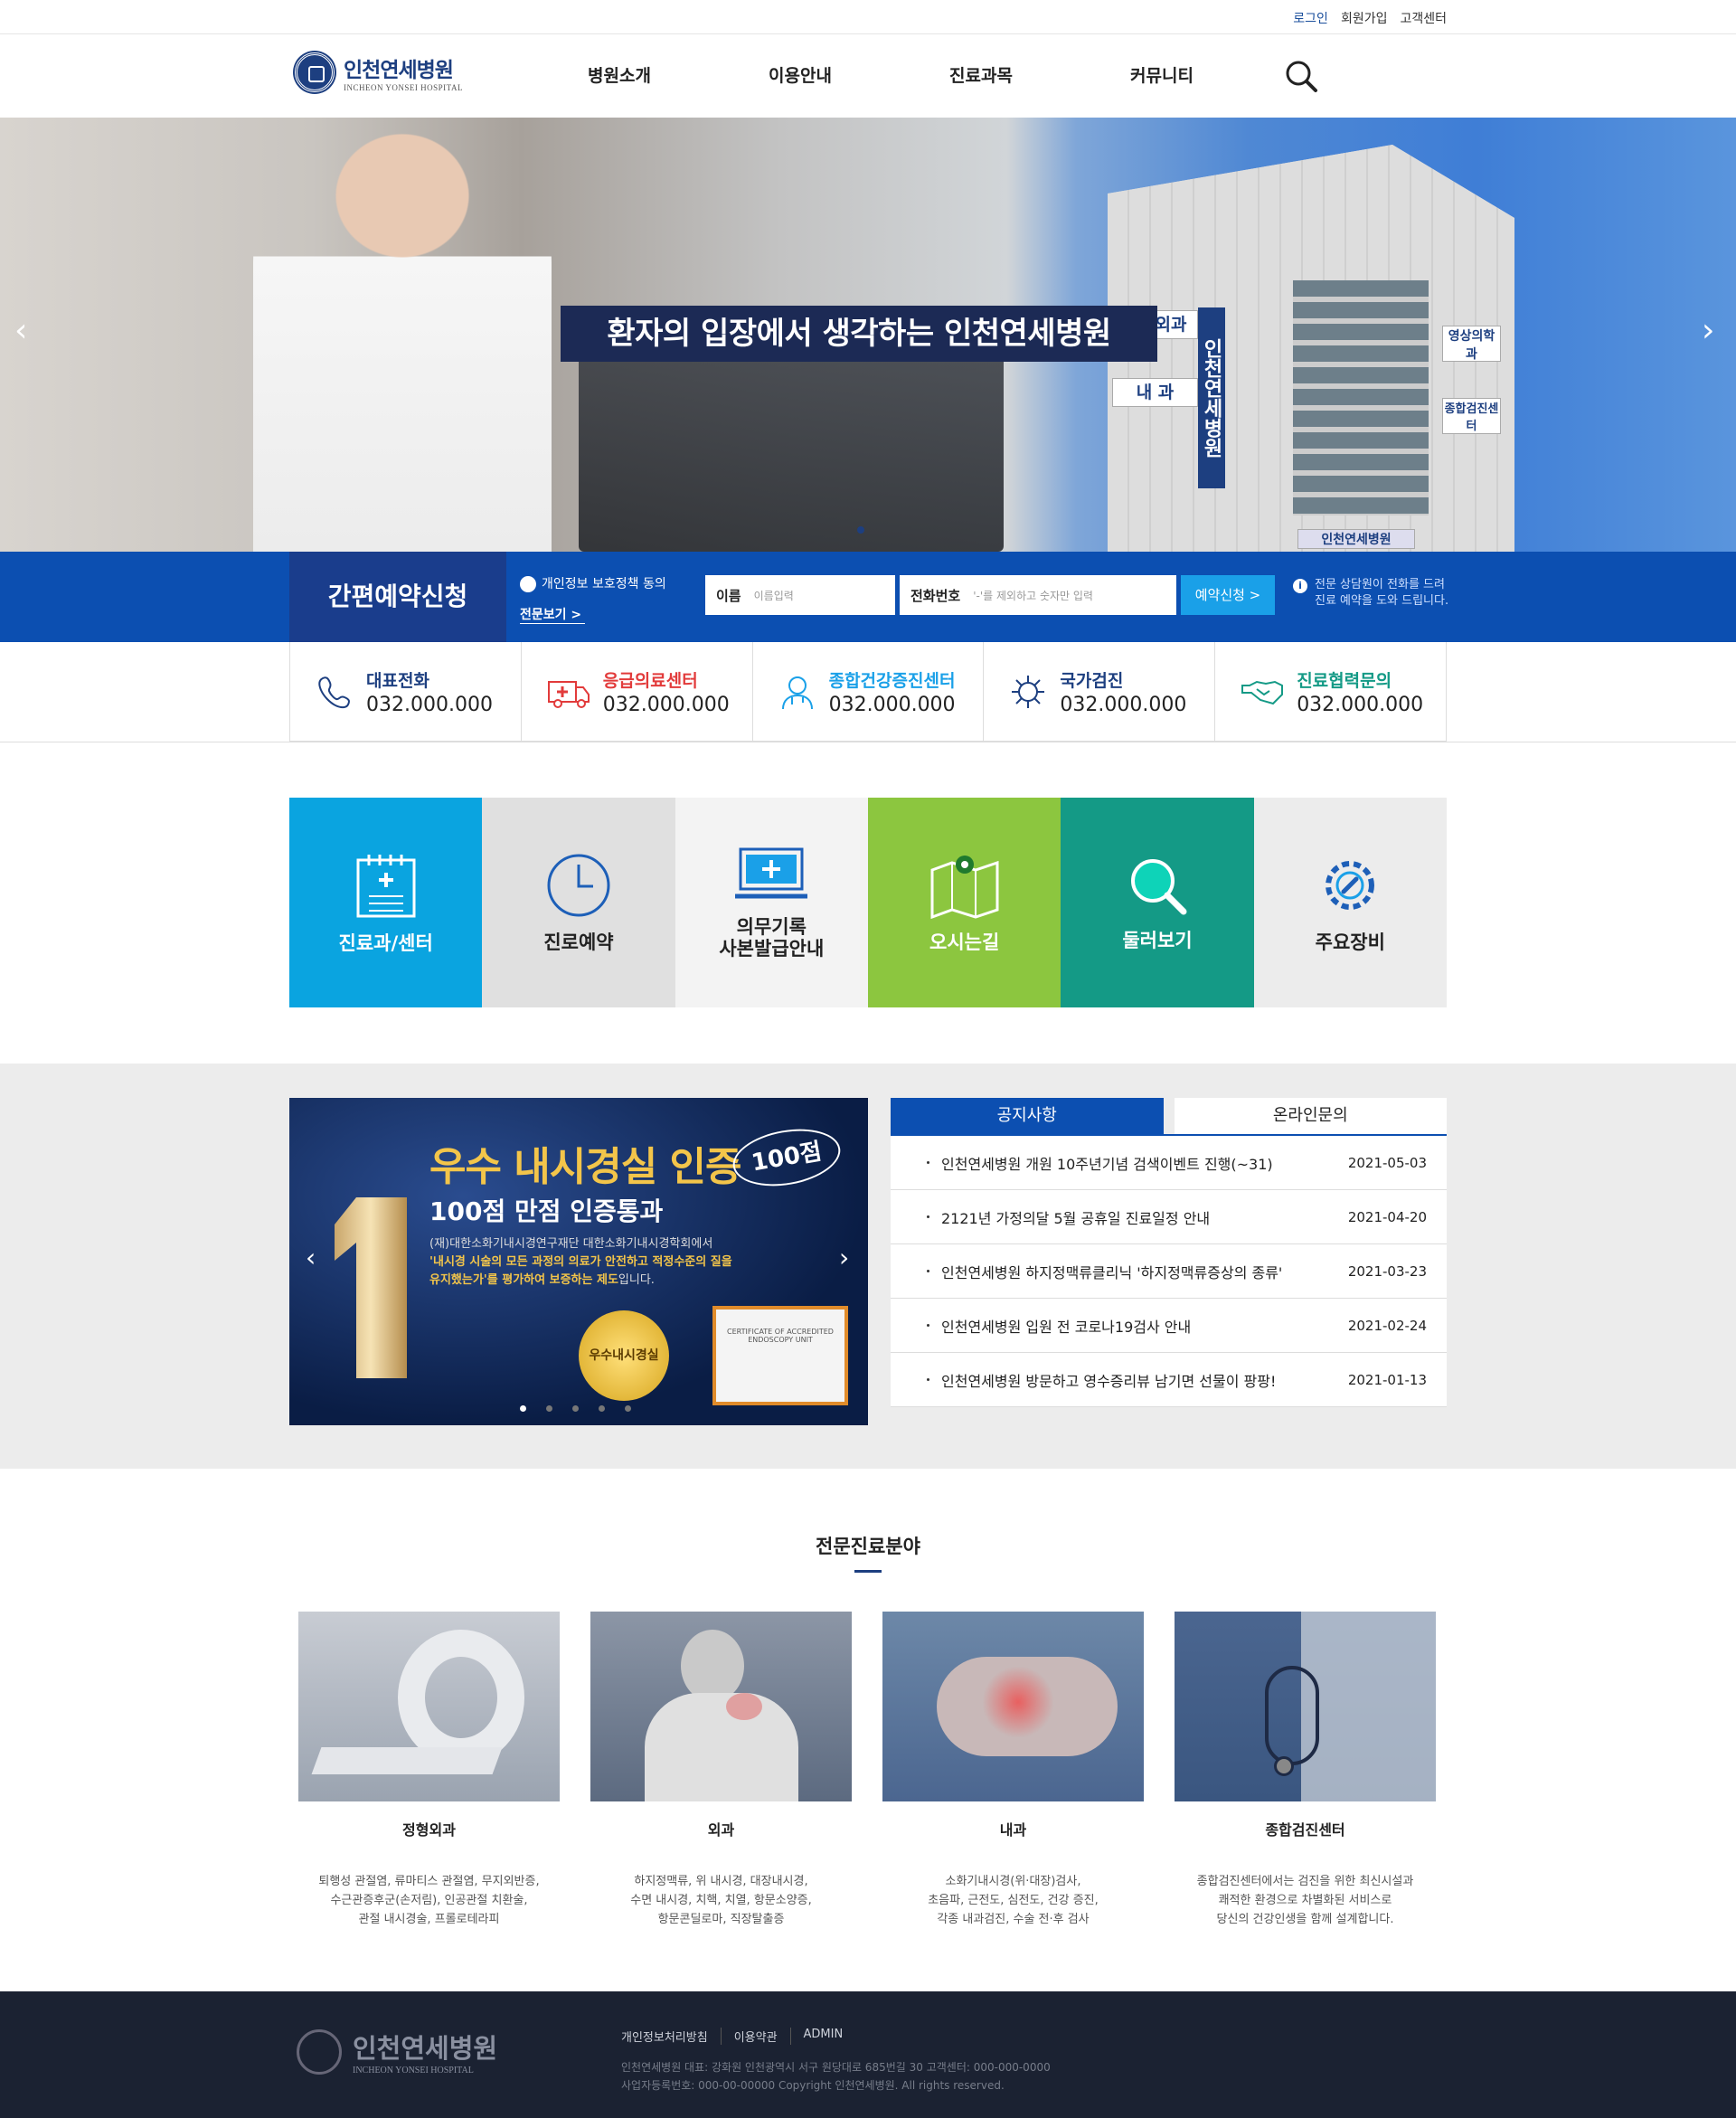 This screenshot has width=1736, height=2118. I want to click on notice-date: 2021-01-13, so click(1387, 1379).